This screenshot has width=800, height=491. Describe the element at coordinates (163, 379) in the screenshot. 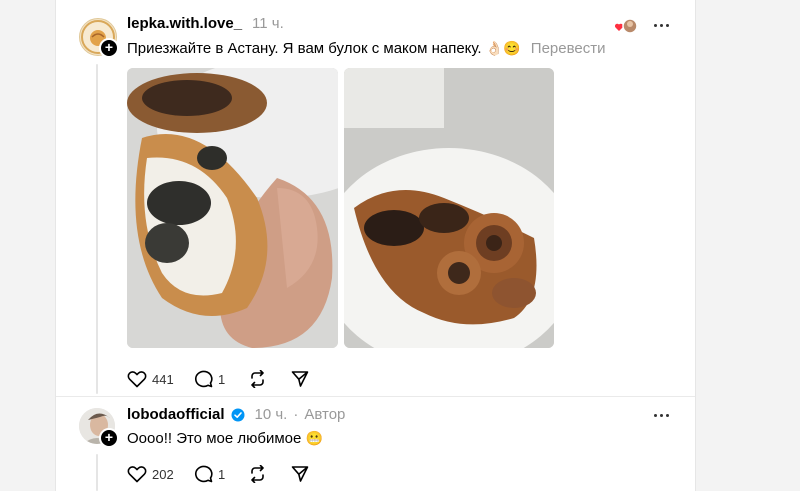

I see `like-count: 441` at that location.